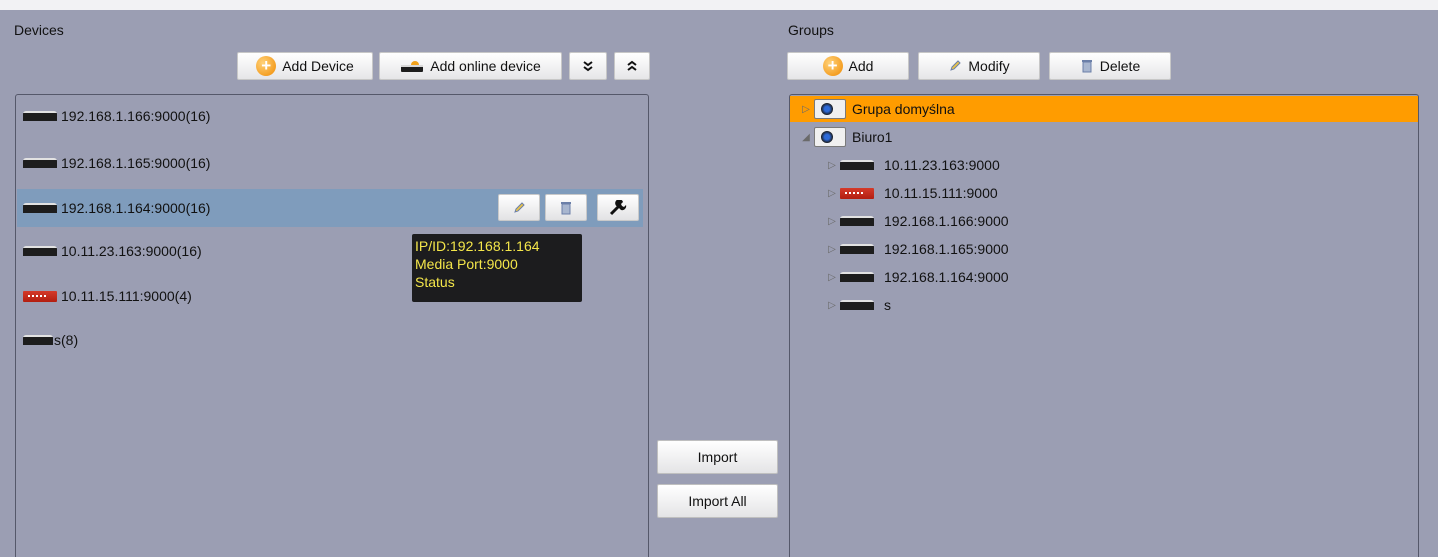 This screenshot has height=557, width=1438. What do you see at coordinates (330, 116) in the screenshot?
I see `device-row: 192.168.1.166:9000(16)` at bounding box center [330, 116].